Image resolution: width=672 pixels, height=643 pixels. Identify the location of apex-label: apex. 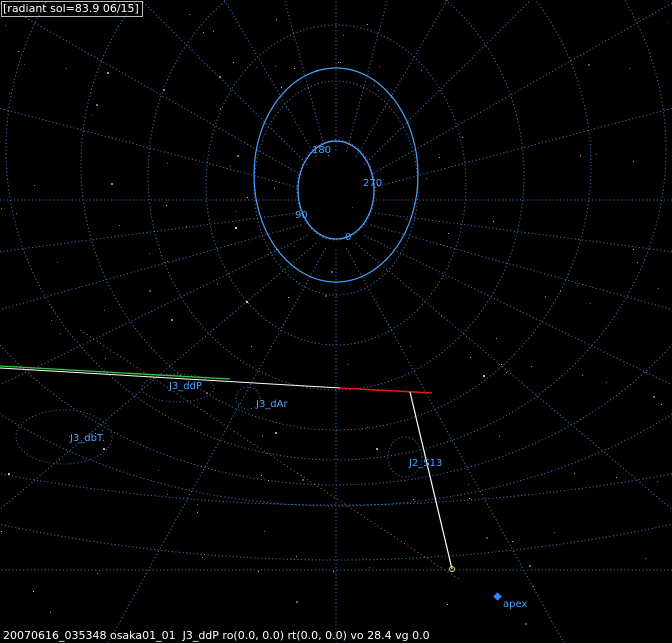
(515, 604).